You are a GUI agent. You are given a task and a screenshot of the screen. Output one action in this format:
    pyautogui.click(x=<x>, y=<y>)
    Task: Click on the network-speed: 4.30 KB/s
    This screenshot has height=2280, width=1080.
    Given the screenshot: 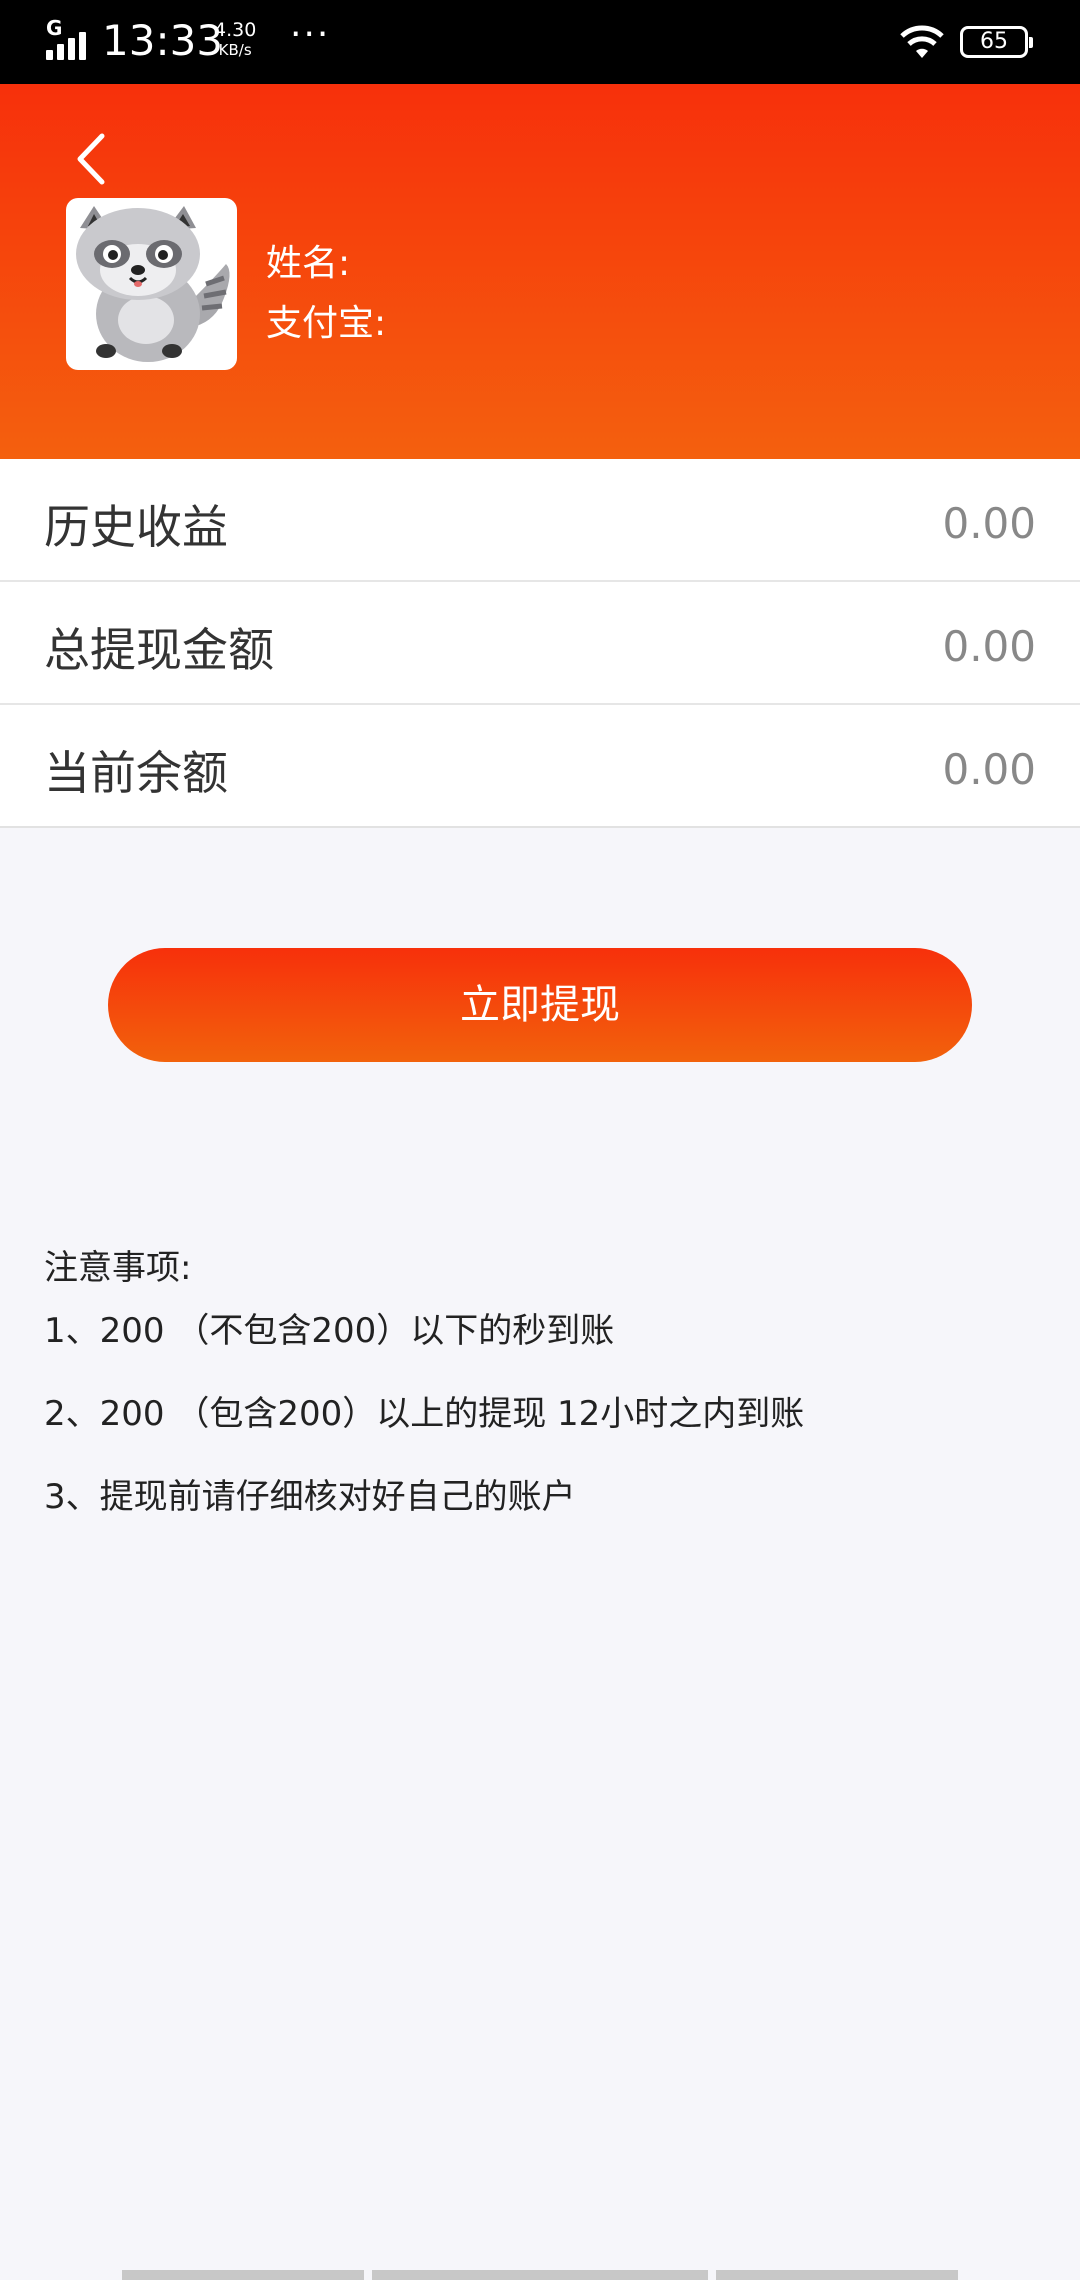 What is the action you would take?
    pyautogui.click(x=235, y=40)
    